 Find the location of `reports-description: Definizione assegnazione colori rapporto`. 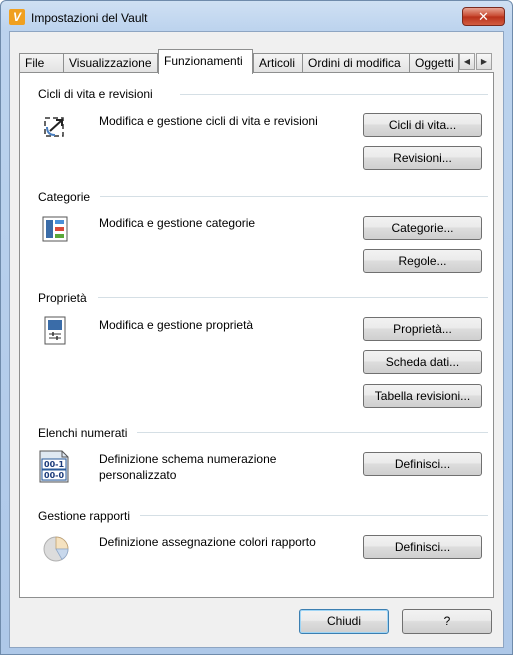

reports-description: Definizione assegnazione colori rapporto is located at coordinates (207, 542).